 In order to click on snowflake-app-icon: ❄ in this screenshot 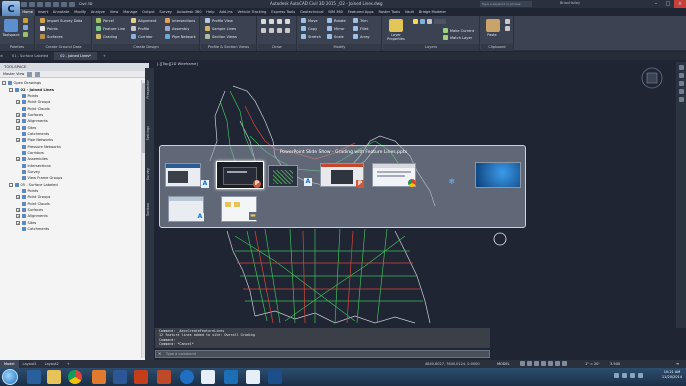, I will do `click(452, 182)`.